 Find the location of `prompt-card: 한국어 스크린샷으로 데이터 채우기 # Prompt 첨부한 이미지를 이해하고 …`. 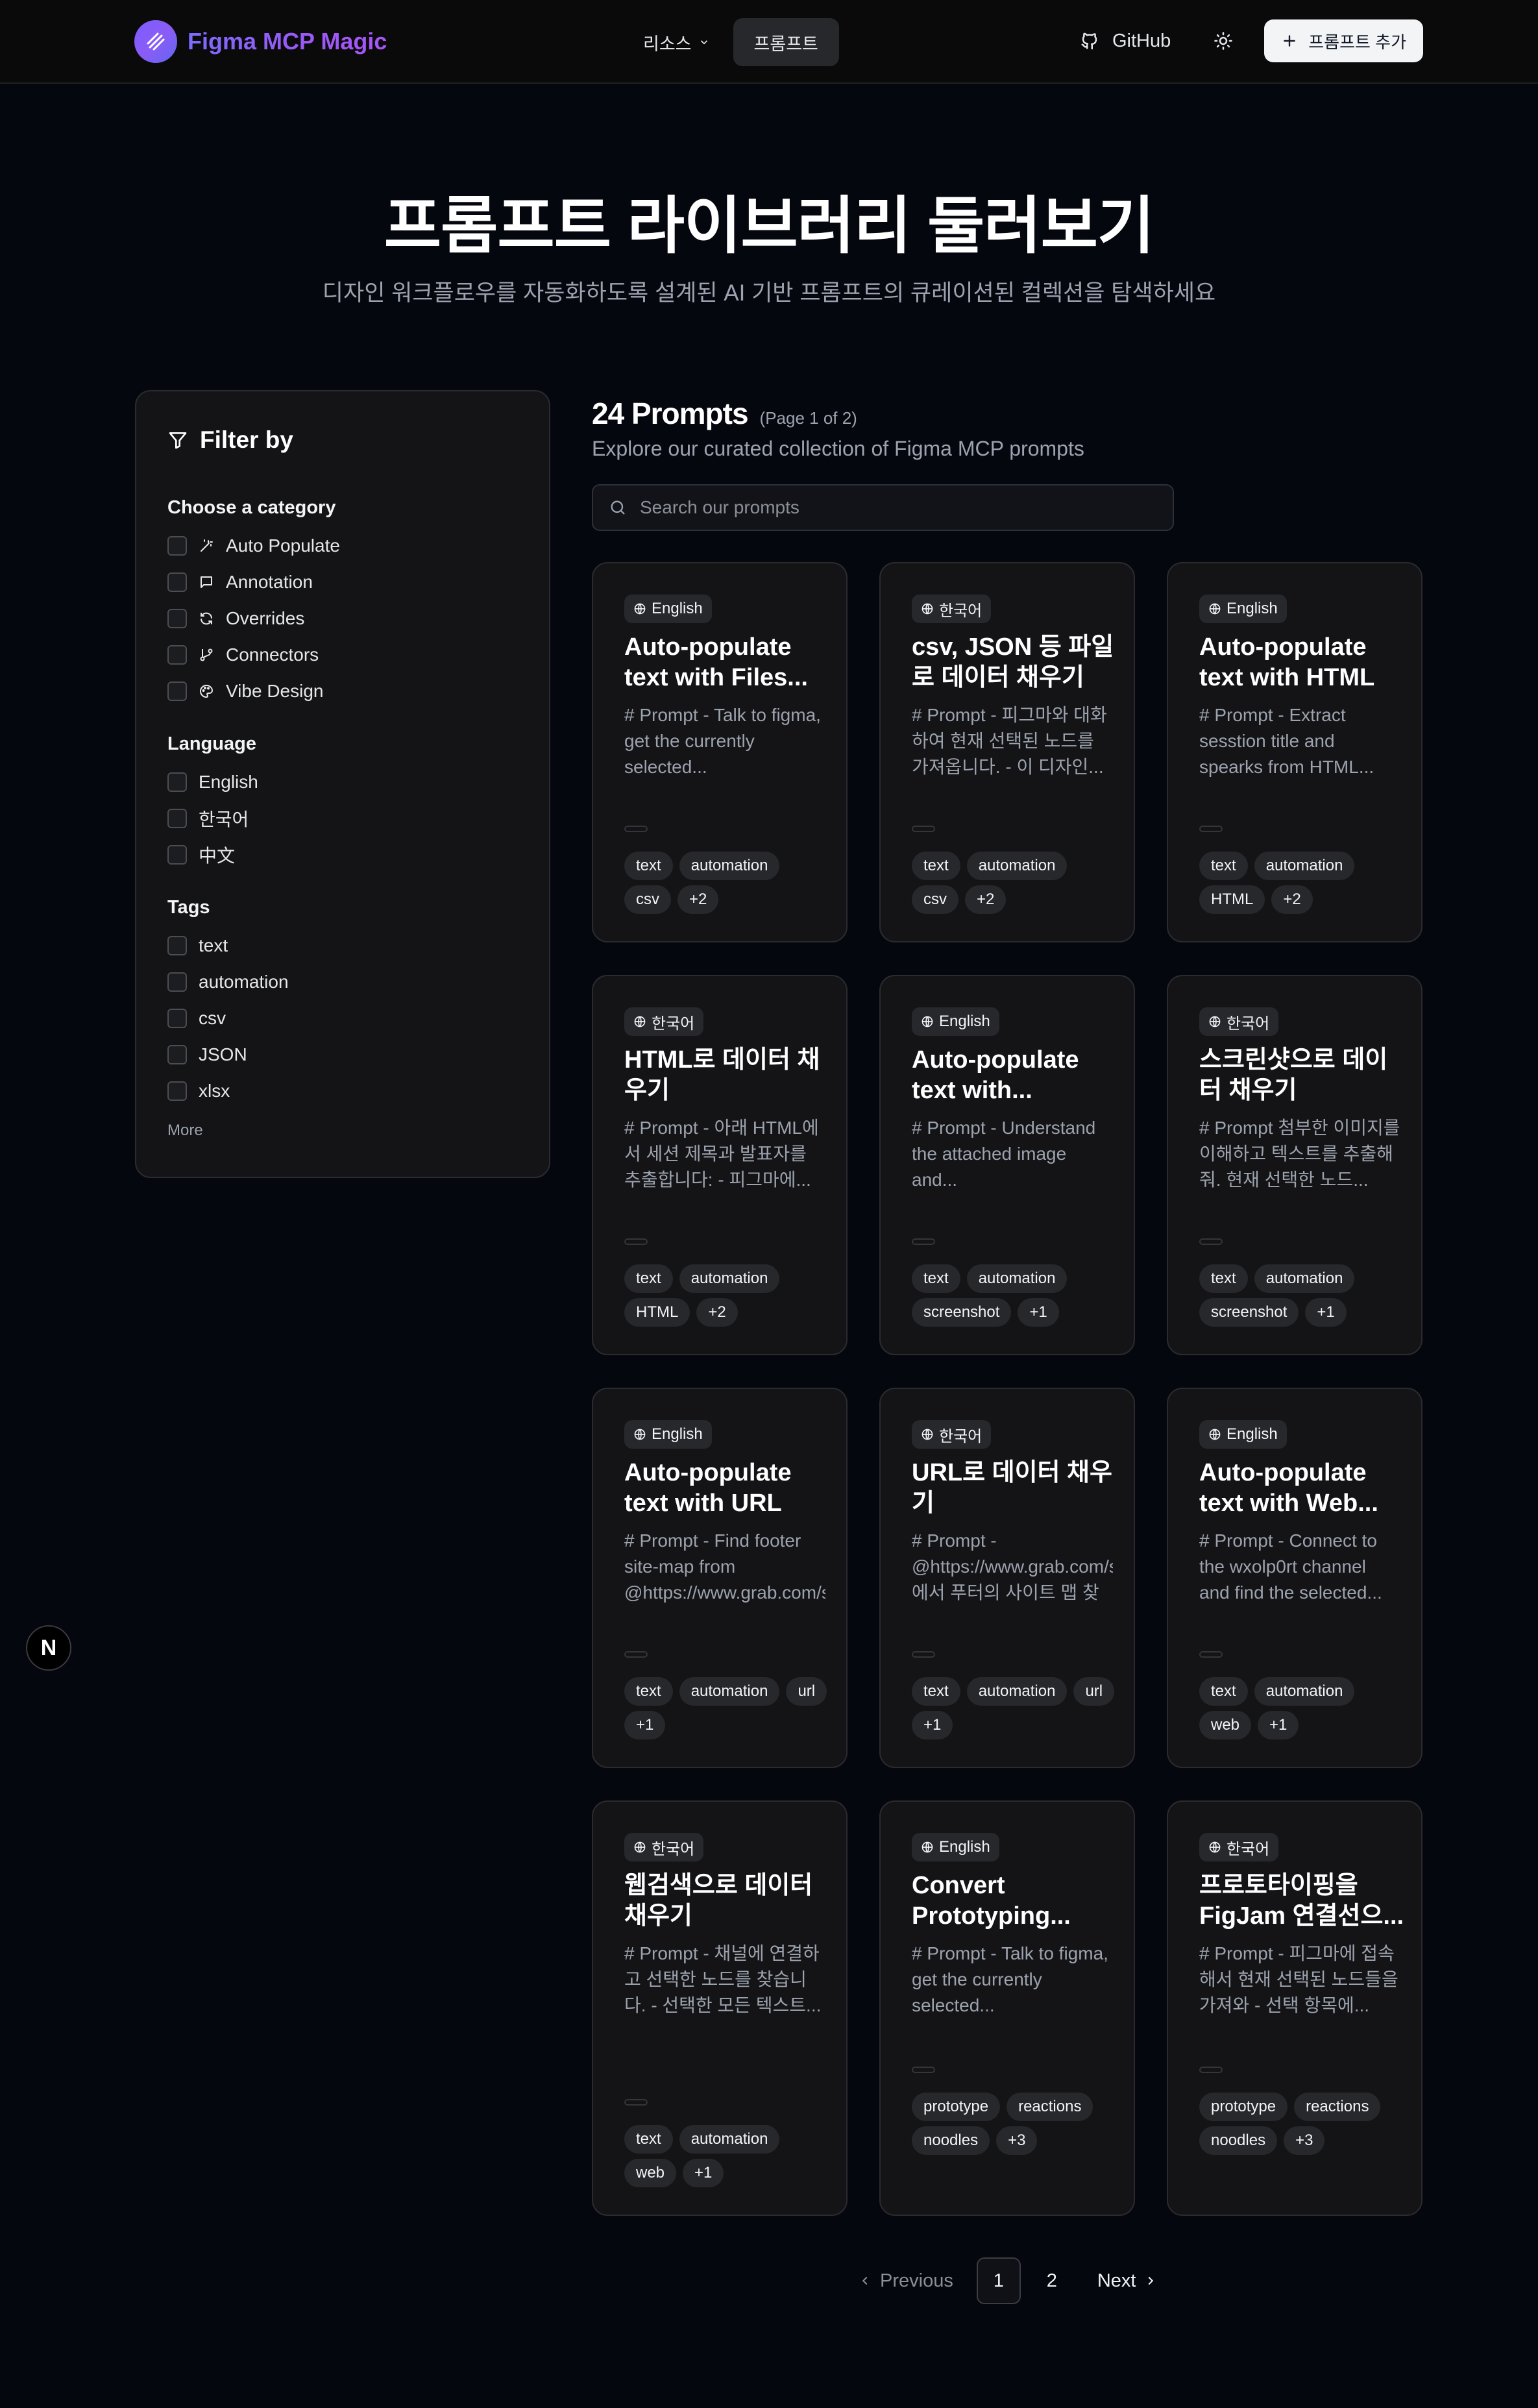

prompt-card: 한국어 스크린샷으로 데이터 채우기 # Prompt 첨부한 이미지를 이해하고 … is located at coordinates (1294, 1165).